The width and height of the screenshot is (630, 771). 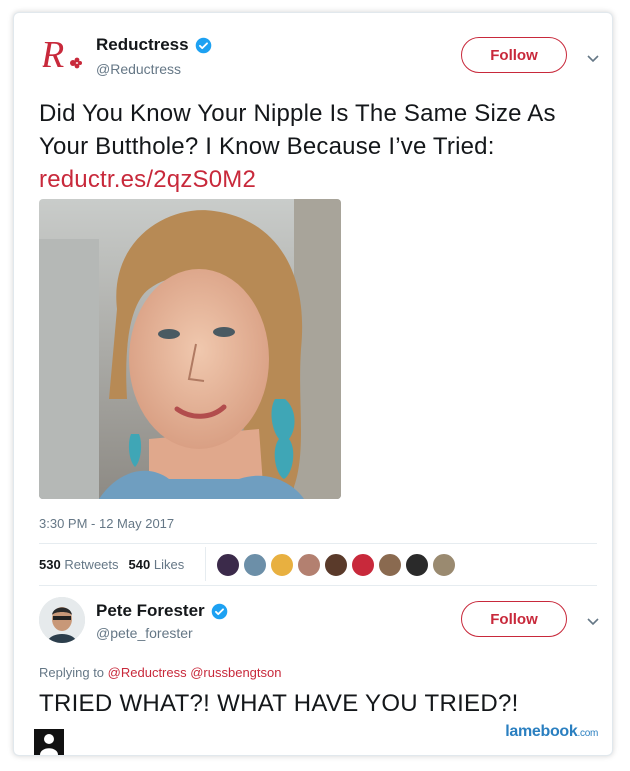 I want to click on author-name-row: Reductress, so click(x=154, y=45).